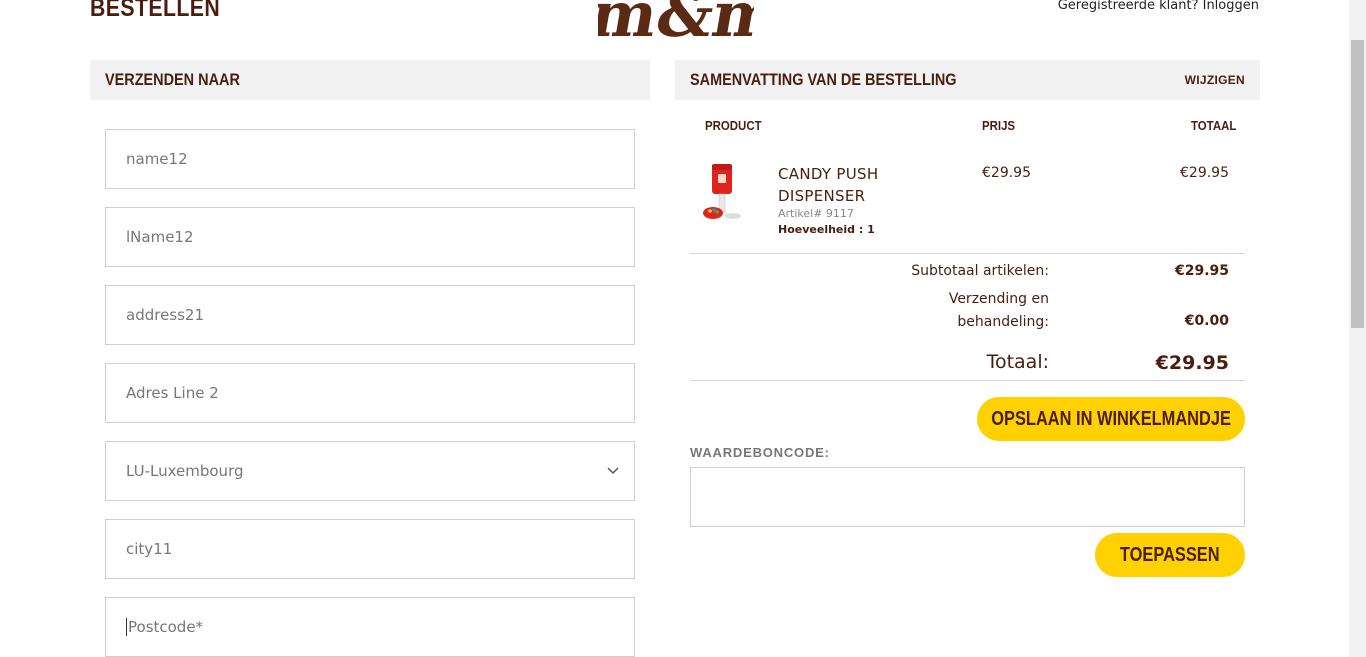 The width and height of the screenshot is (1366, 657). I want to click on scrollbar-thumb, so click(1357, 184).